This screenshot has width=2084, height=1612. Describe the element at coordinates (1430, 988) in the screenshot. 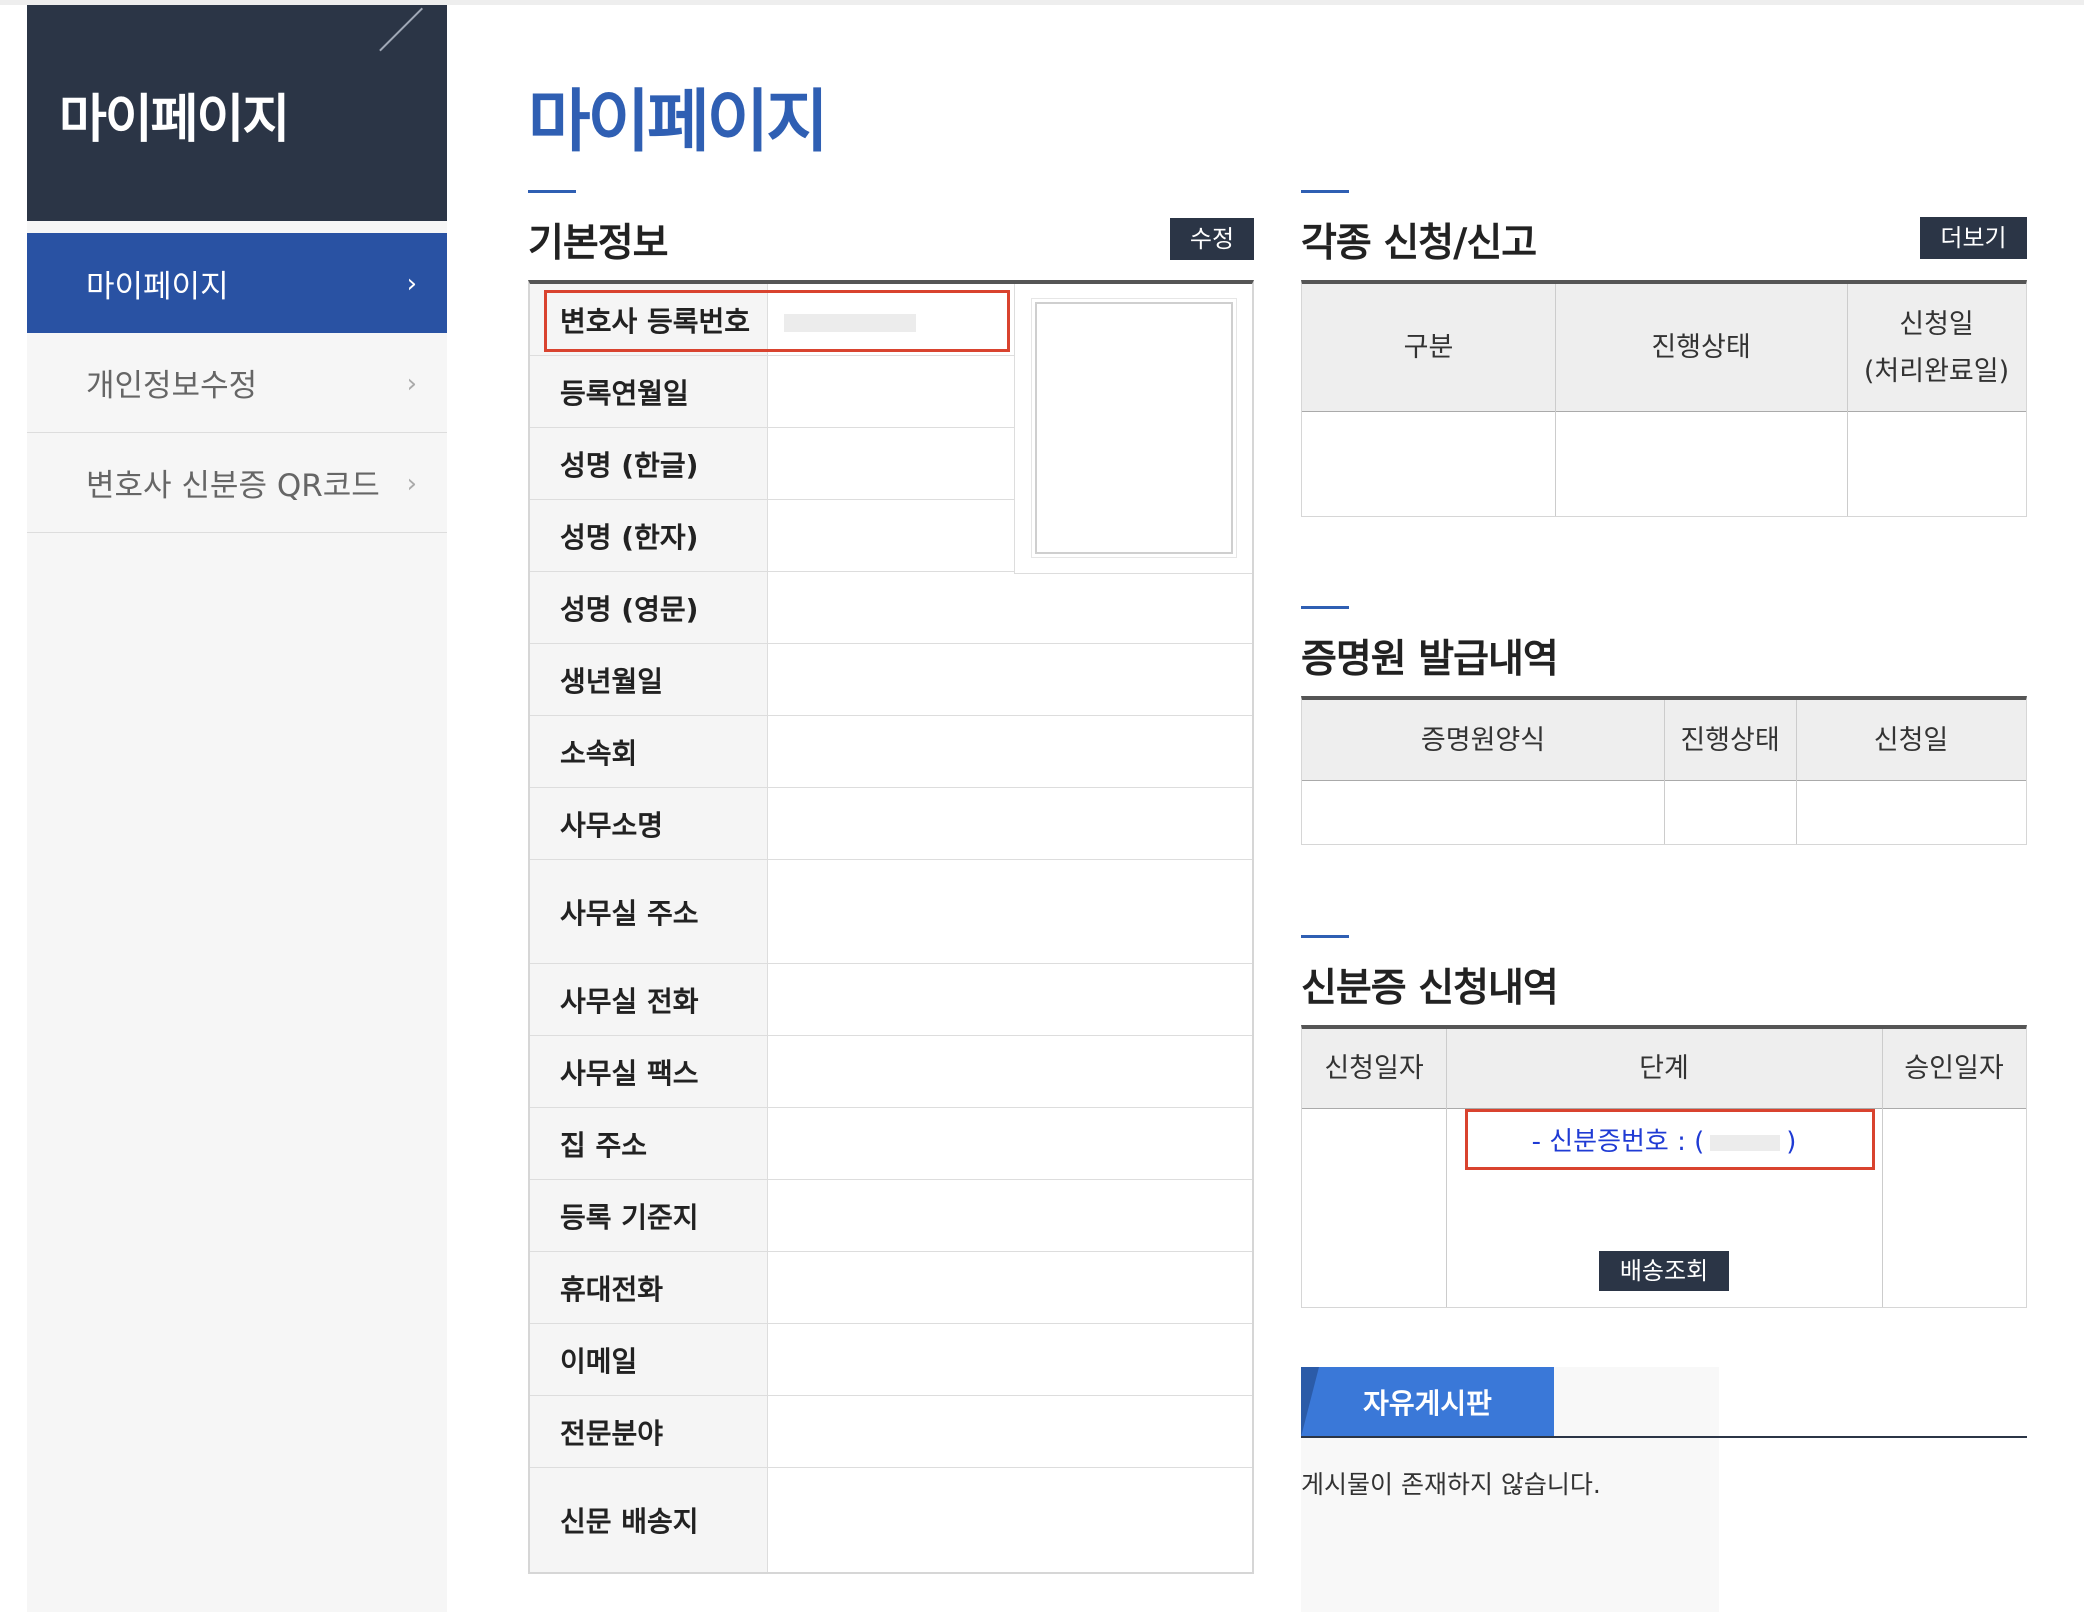

I see `id-card-title: 신분증 신청내역` at that location.